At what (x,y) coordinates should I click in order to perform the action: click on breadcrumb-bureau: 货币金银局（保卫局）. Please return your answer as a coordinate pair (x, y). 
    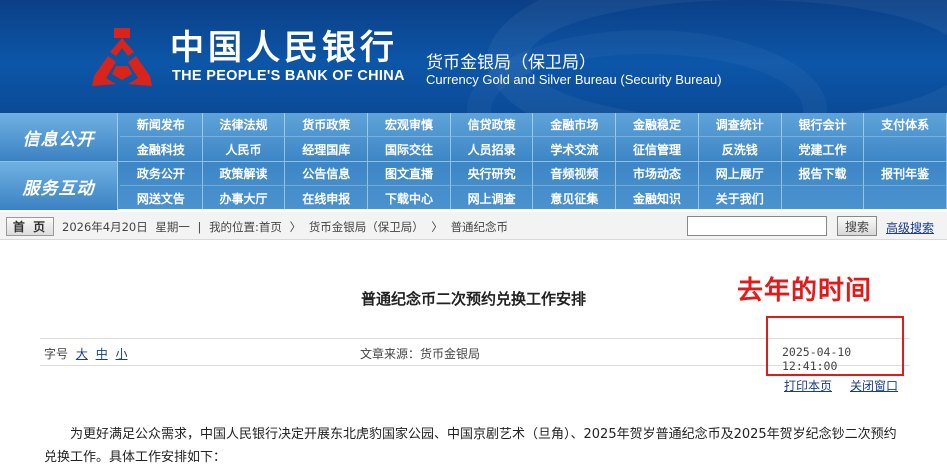
    Looking at the image, I should click on (366, 227).